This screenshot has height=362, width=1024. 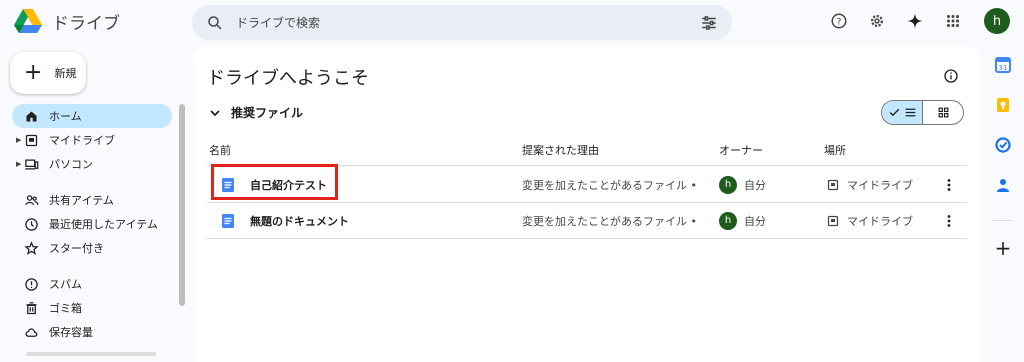 I want to click on sidebar-item-label: ホーム, so click(x=65, y=116).